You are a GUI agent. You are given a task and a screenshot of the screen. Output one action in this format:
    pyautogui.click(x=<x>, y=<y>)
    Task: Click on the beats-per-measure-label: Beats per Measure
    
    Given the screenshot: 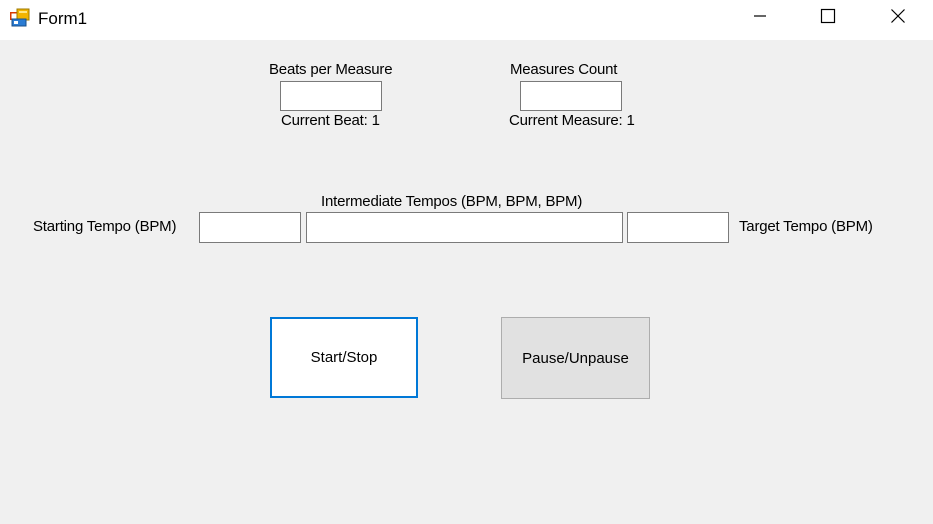 What is the action you would take?
    pyautogui.click(x=331, y=69)
    